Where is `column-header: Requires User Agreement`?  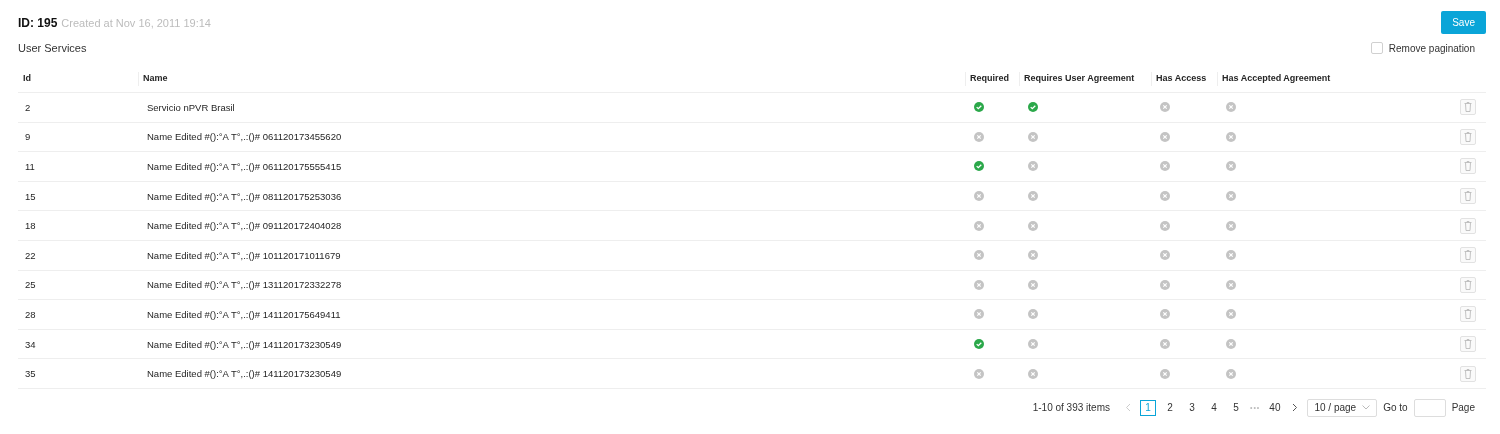
column-header: Requires User Agreement is located at coordinates (1085, 78).